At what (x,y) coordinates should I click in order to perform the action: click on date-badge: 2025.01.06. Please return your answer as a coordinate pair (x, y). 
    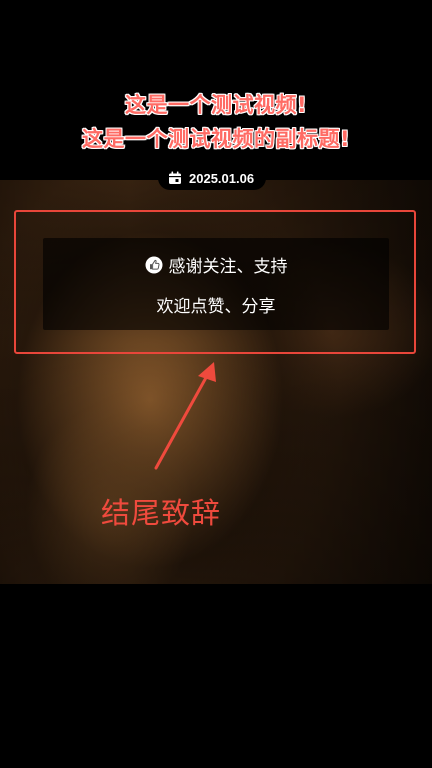
    Looking at the image, I should click on (212, 178).